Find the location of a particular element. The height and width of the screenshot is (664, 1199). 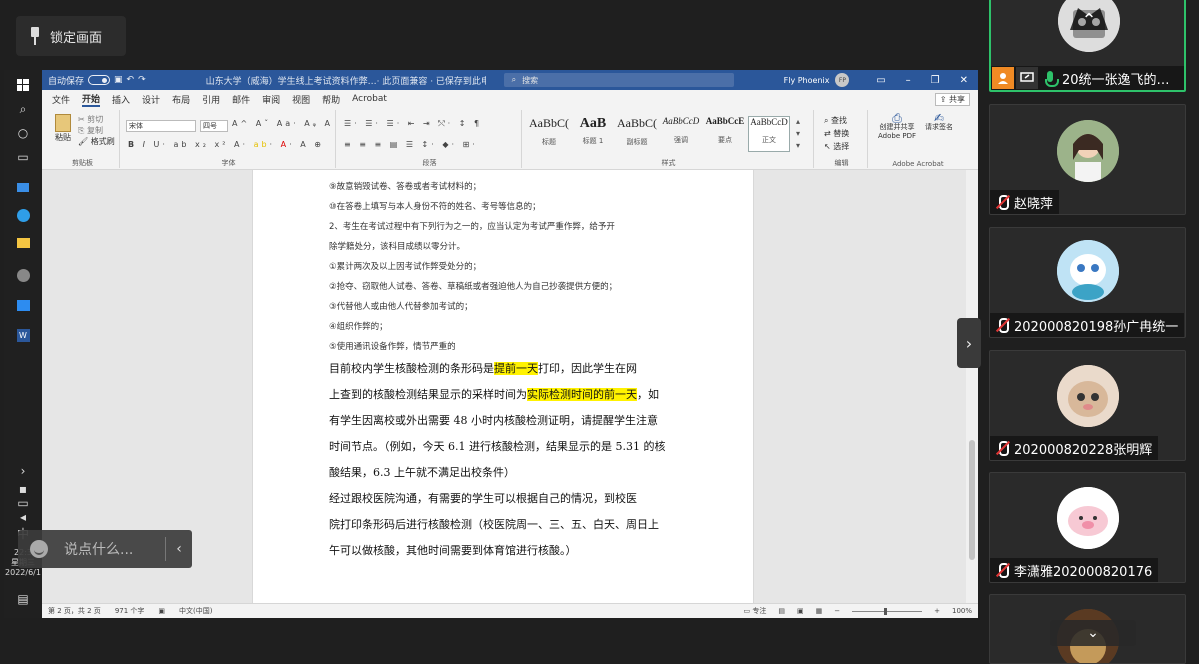

share-button: ⇪ 共享 is located at coordinates (952, 99).